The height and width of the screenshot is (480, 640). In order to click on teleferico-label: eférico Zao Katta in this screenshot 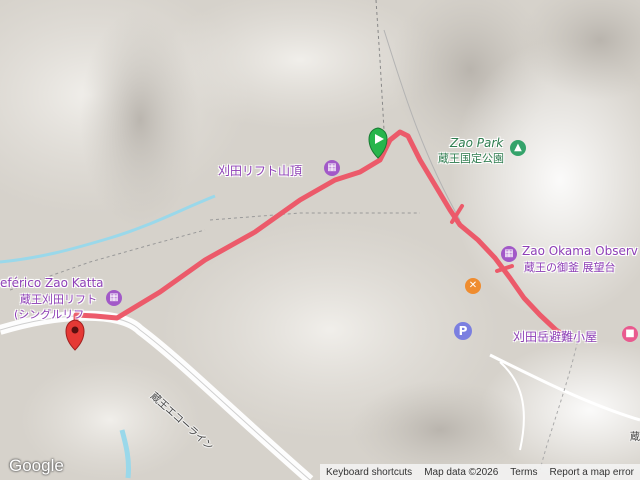, I will do `click(52, 283)`.